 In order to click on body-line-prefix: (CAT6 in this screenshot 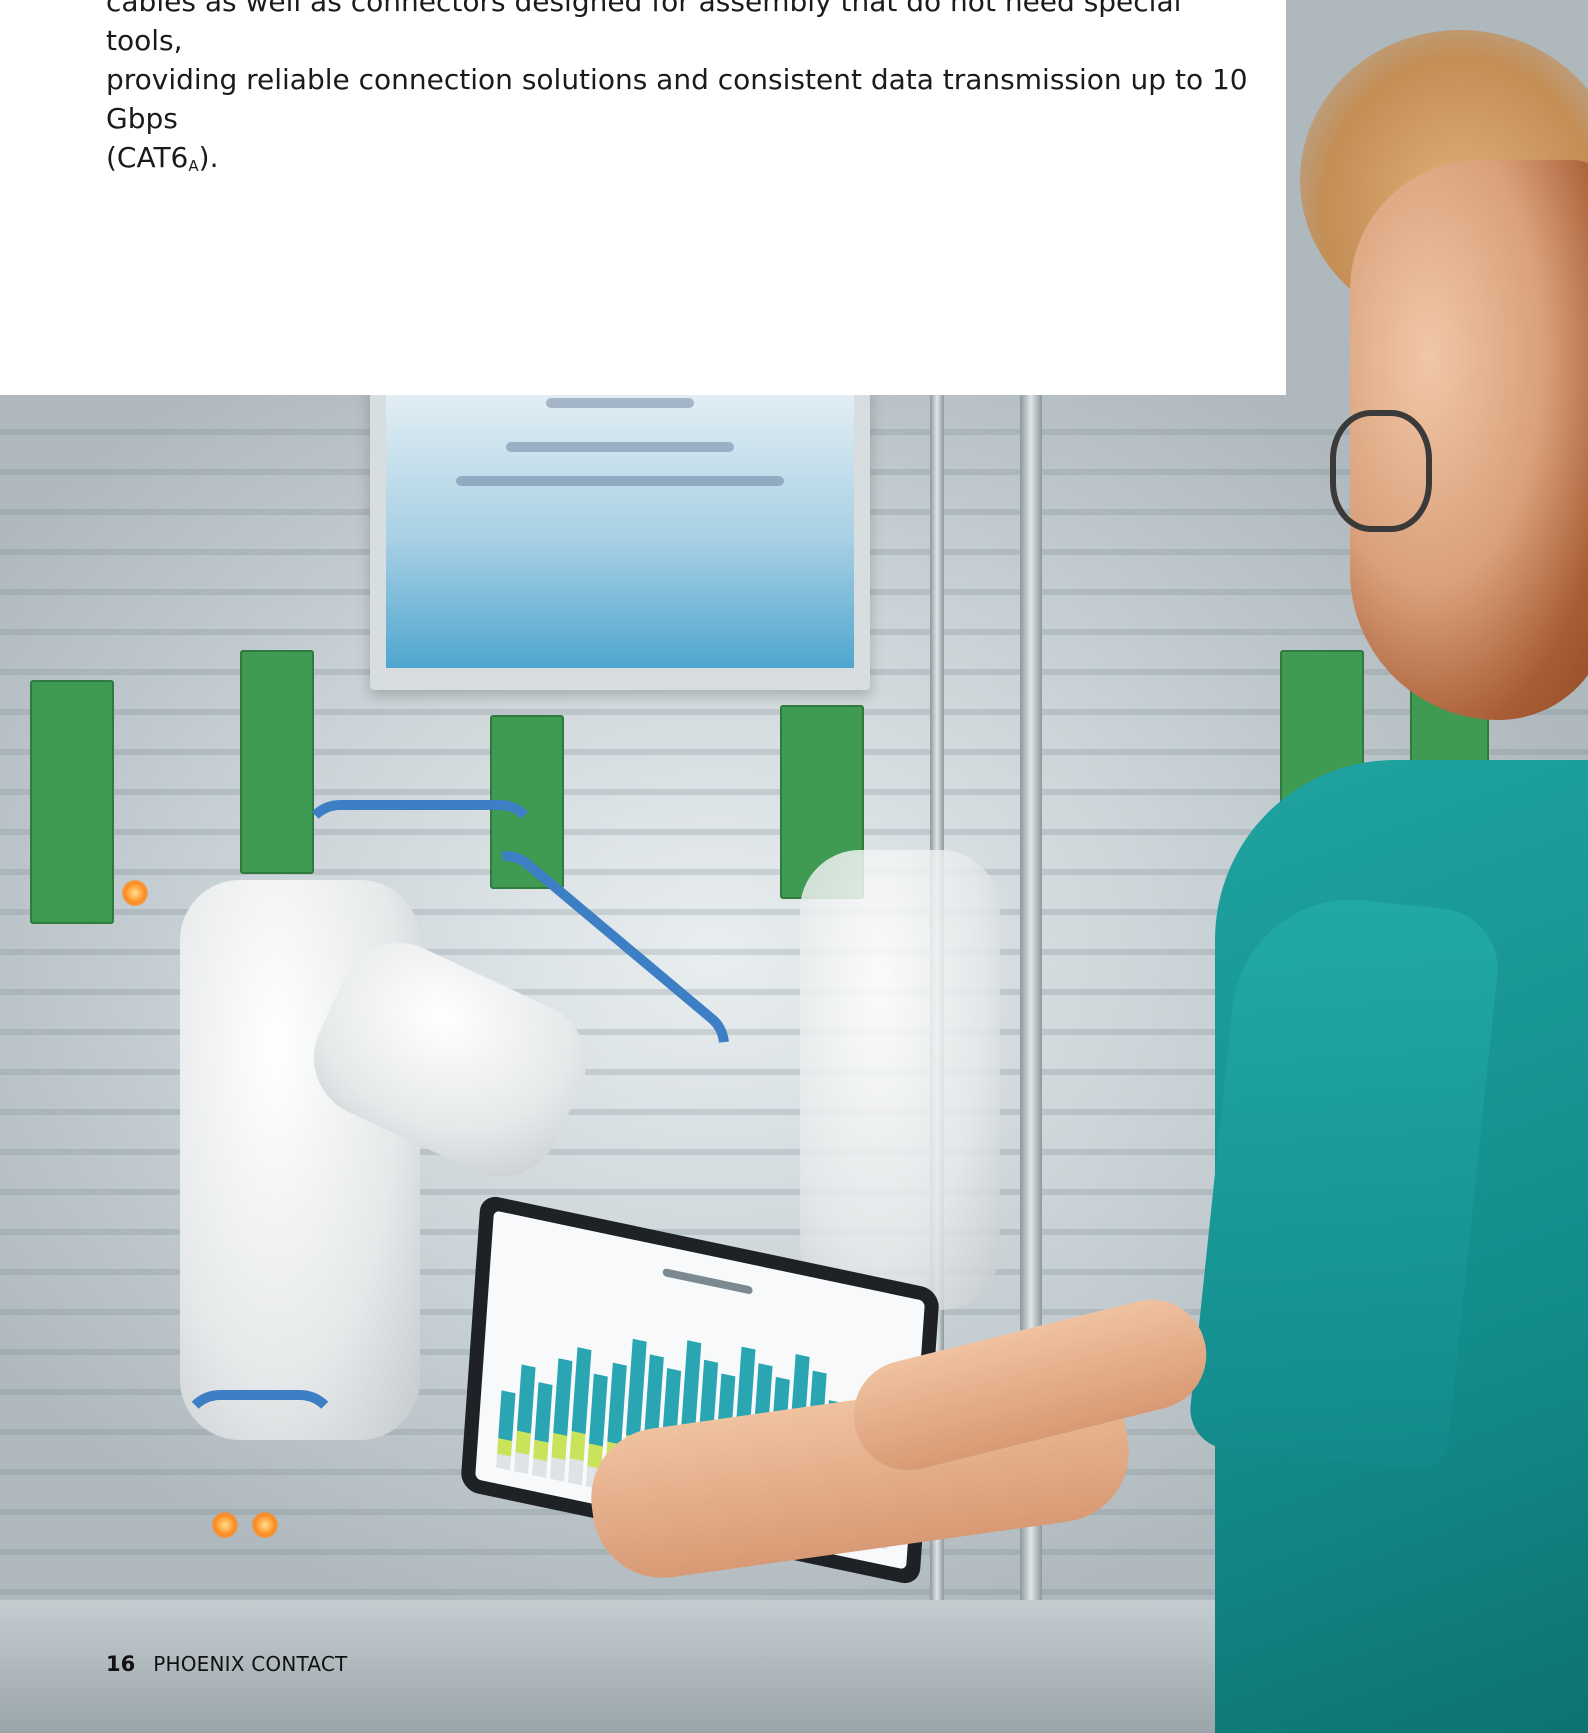, I will do `click(147, 157)`.